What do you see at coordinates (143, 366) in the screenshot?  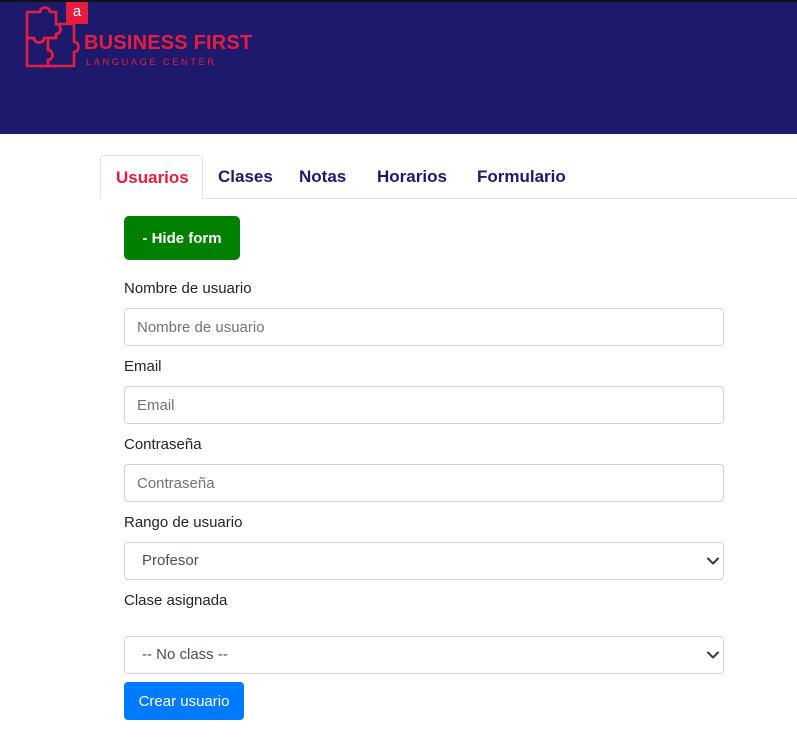 I see `email-label: Email` at bounding box center [143, 366].